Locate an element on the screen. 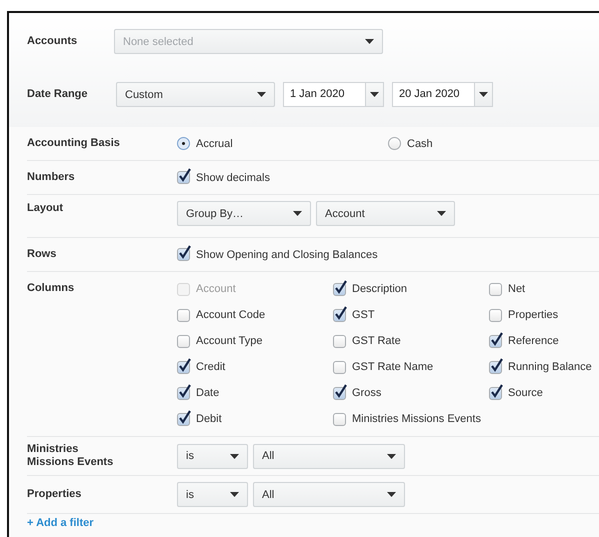 The width and height of the screenshot is (599, 537). checkbox-label: Date is located at coordinates (208, 393).